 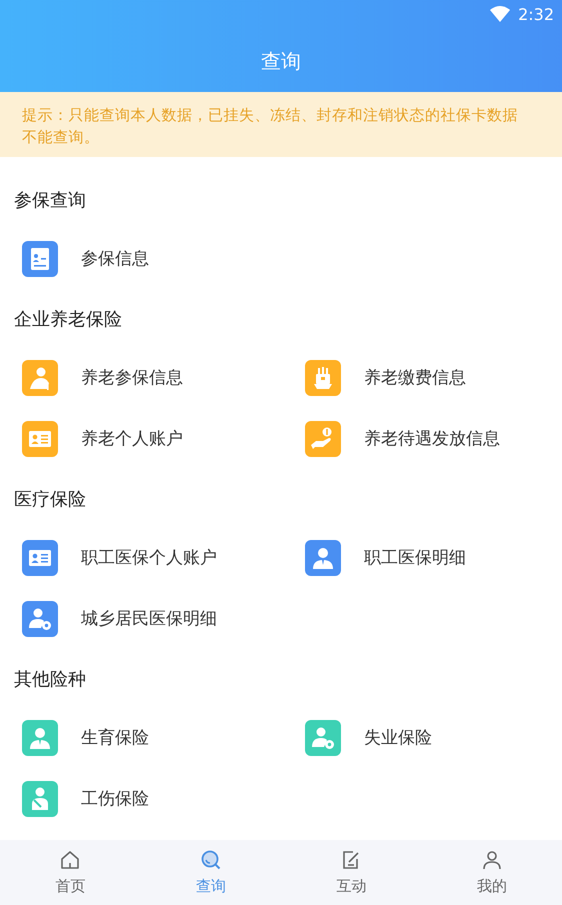 What do you see at coordinates (141, 258) in the screenshot?
I see `menu-item: 参保信息` at bounding box center [141, 258].